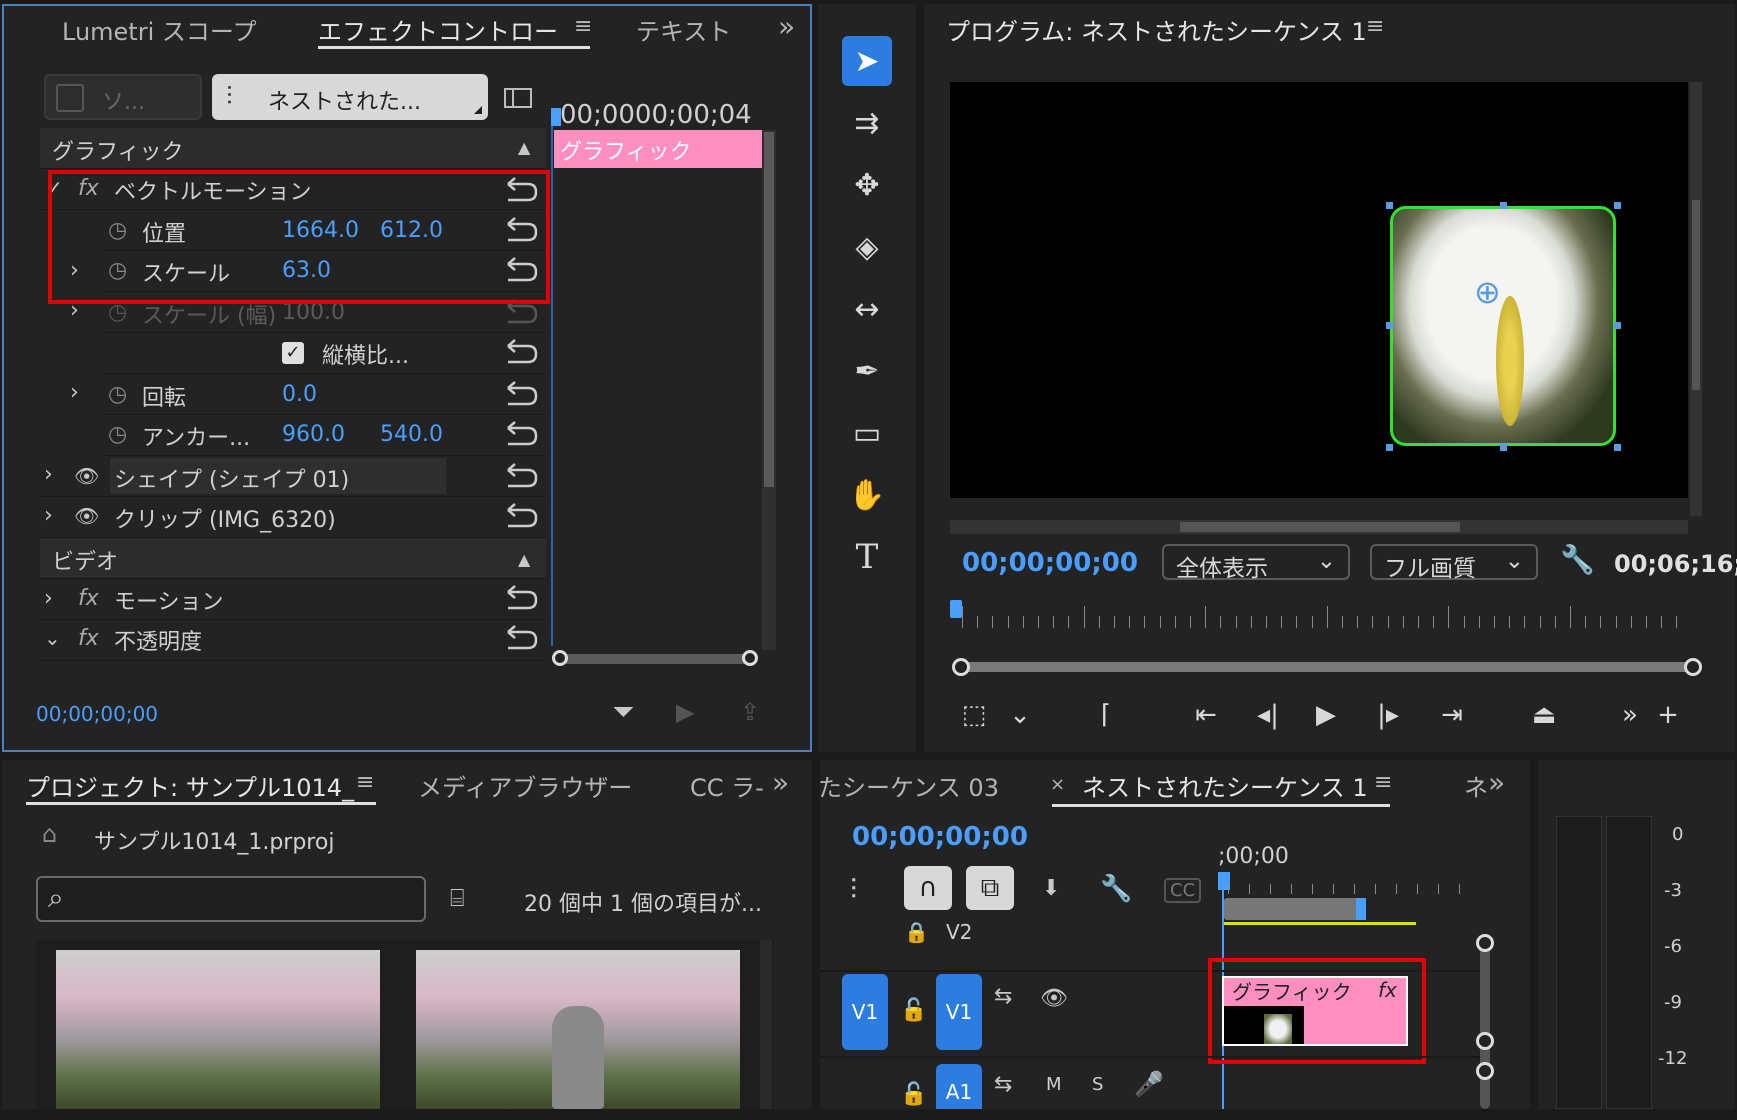 The height and width of the screenshot is (1120, 1737). I want to click on timeline-settings-icon: 🔧, so click(1116, 889).